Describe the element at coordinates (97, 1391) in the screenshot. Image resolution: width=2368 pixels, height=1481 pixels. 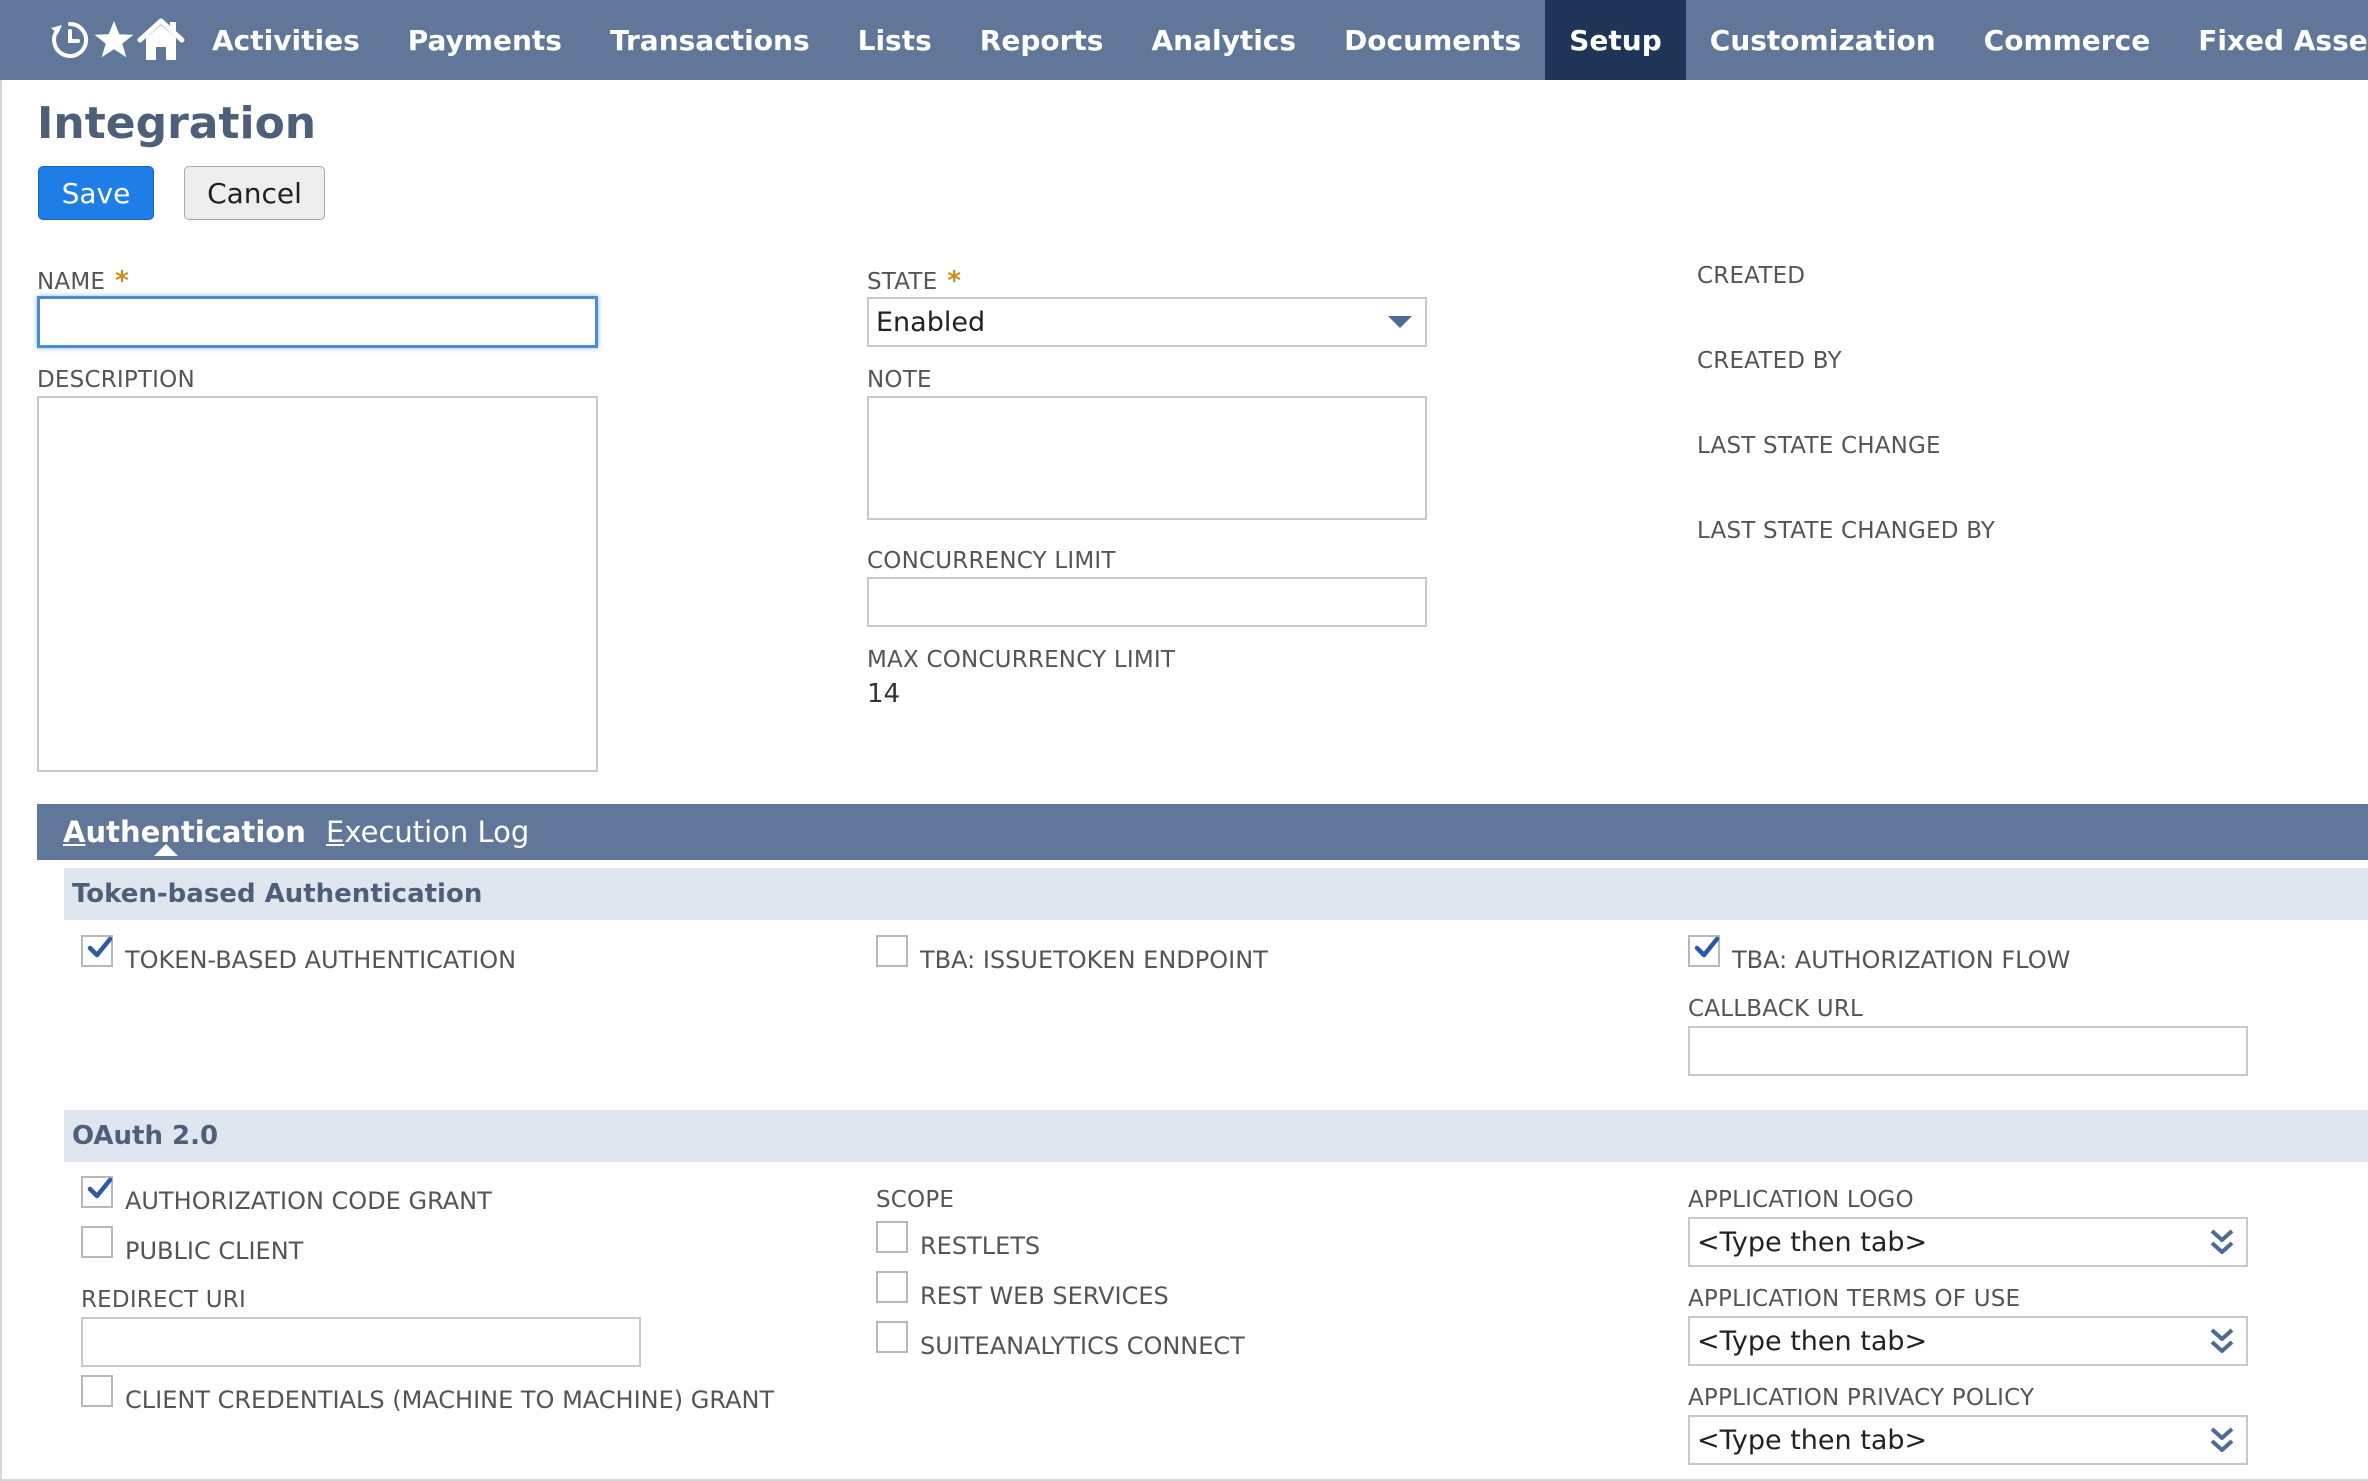
I see `client-credentials-checkbox` at that location.